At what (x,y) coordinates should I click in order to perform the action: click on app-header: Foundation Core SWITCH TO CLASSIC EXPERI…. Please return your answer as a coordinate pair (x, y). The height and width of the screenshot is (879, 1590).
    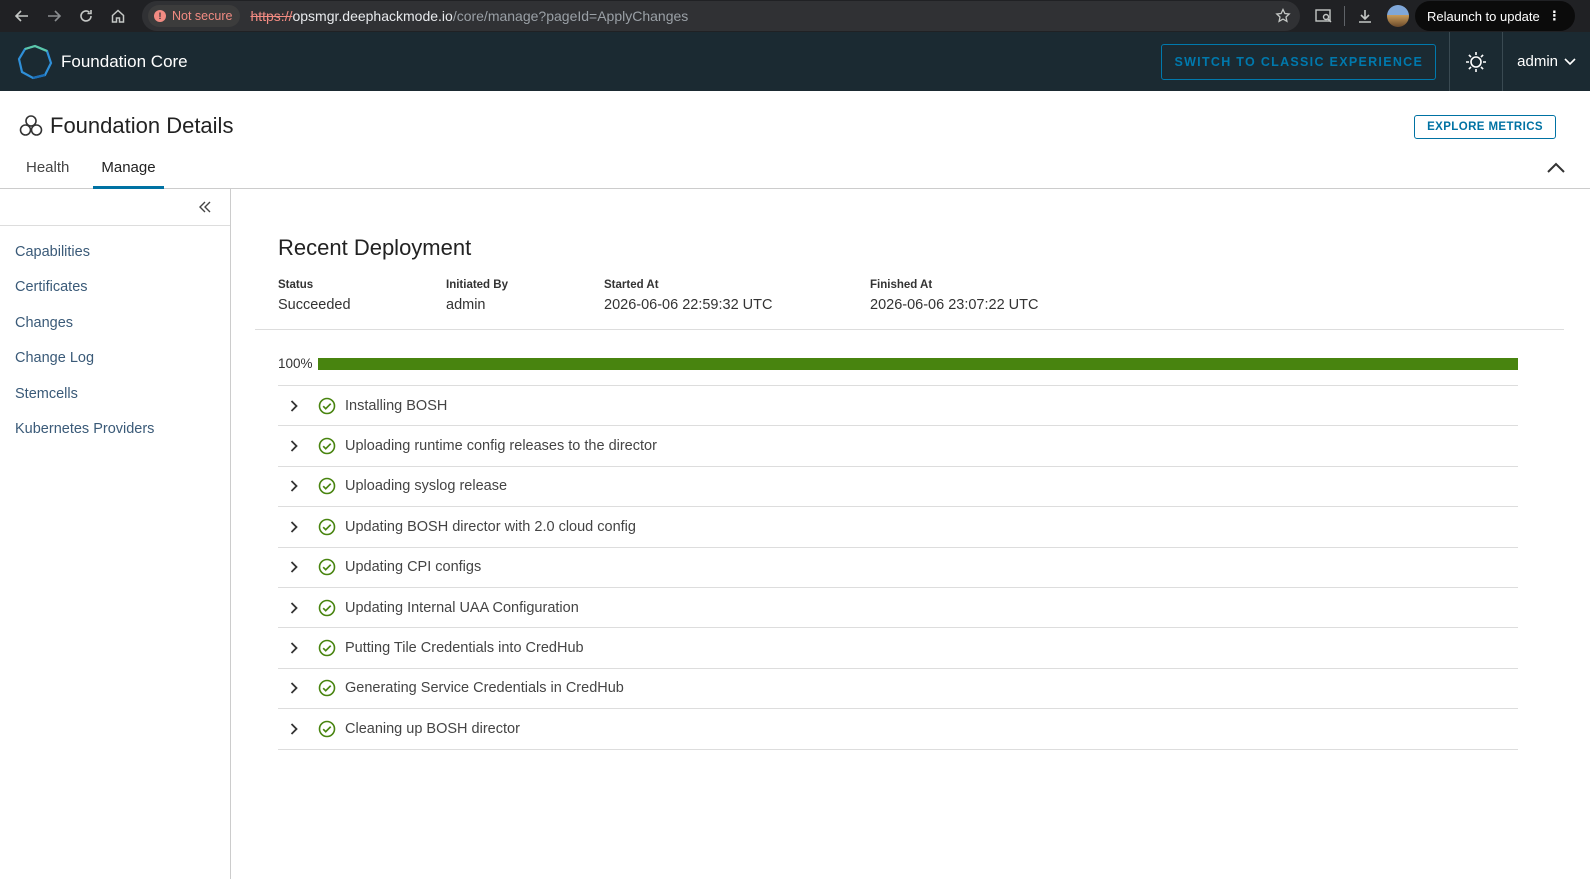
    Looking at the image, I should click on (795, 61).